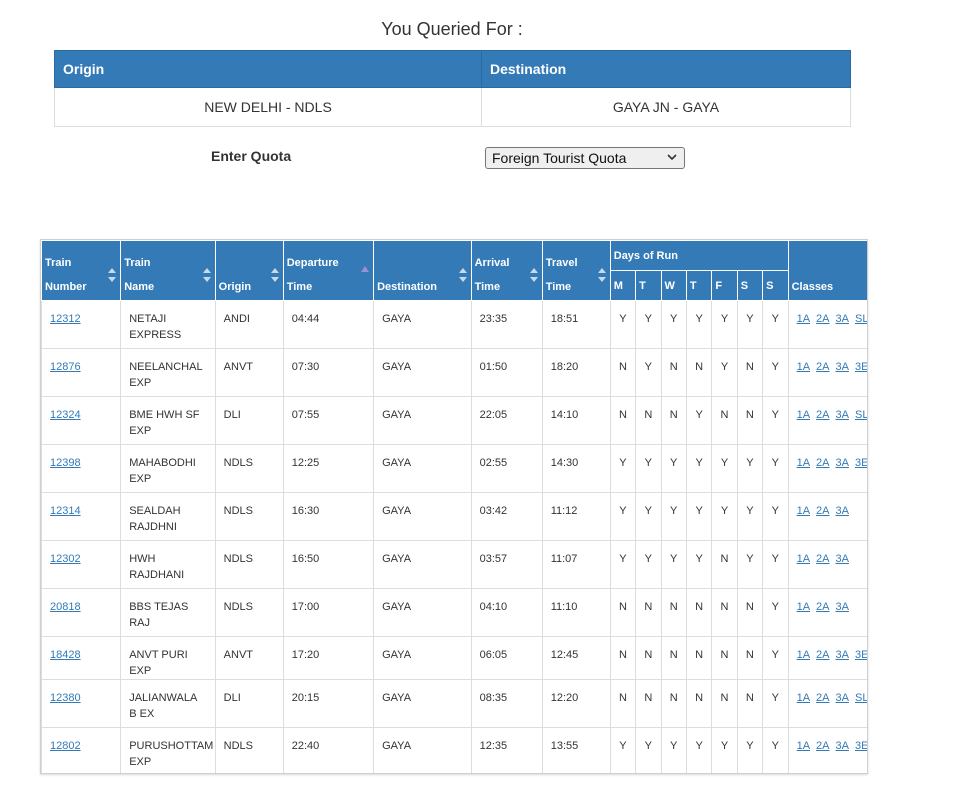  Describe the element at coordinates (249, 270) in the screenshot. I see `col-origin: Origin` at that location.